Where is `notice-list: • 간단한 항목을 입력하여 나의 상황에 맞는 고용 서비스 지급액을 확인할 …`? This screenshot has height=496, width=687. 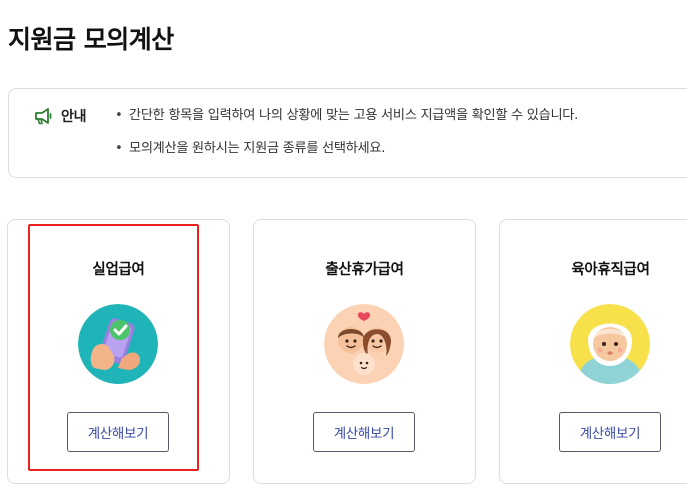
notice-list: • 간단한 항목을 입력하여 나의 상황에 맞는 고용 서비스 지급액을 확인할 … is located at coordinates (346, 139).